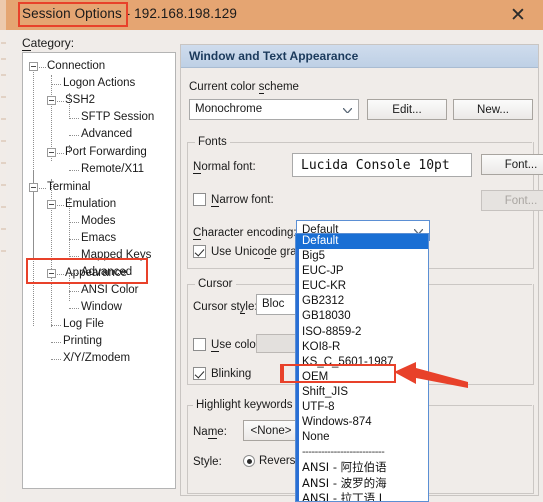 Image resolution: width=543 pixels, height=502 pixels. Describe the element at coordinates (229, 109) in the screenshot. I see `color-scheme-value: Monochrome` at that location.